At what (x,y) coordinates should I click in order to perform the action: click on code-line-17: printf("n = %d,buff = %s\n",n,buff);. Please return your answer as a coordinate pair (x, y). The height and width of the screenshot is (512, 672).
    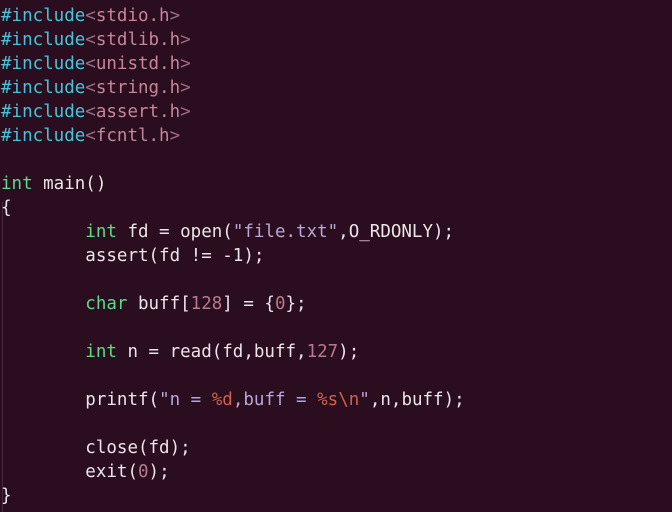
    Looking at the image, I should click on (233, 400).